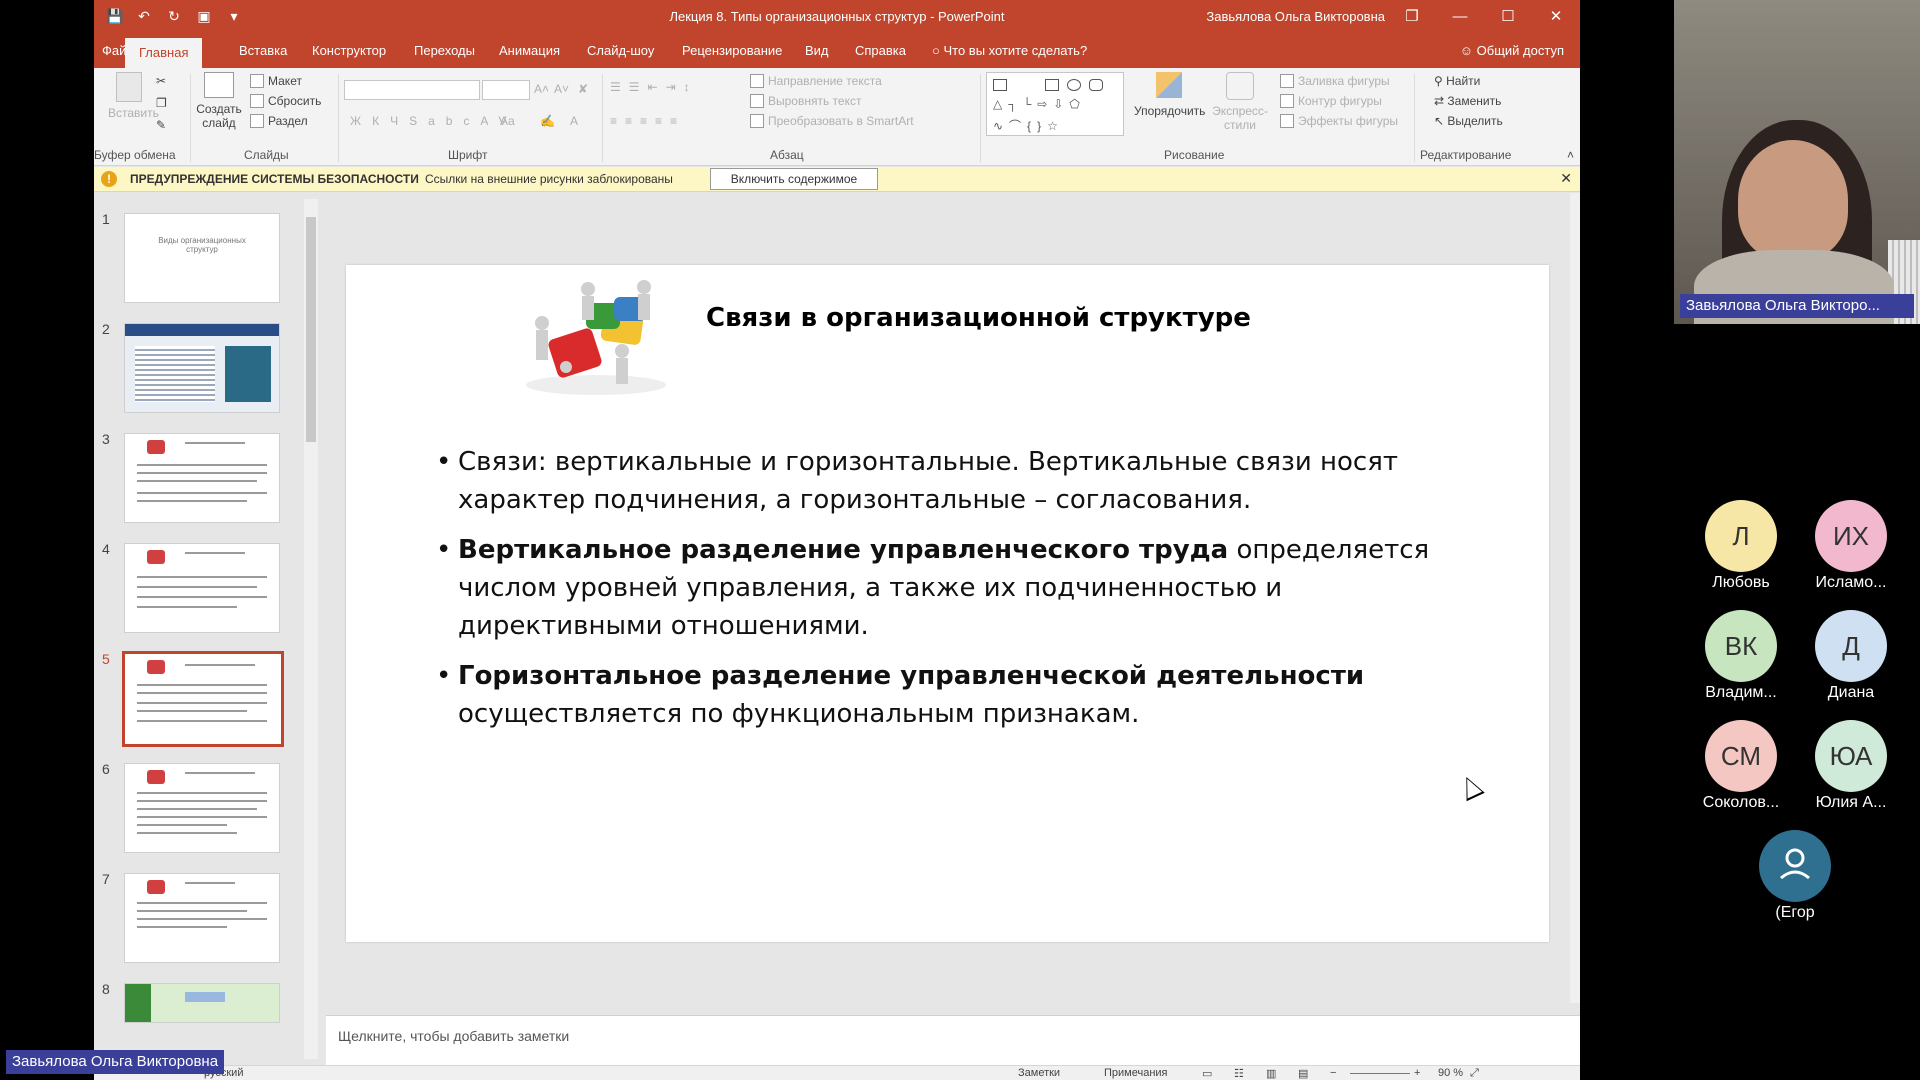  Describe the element at coordinates (574, 121) in the screenshot. I see `font-color-icon: A` at that location.